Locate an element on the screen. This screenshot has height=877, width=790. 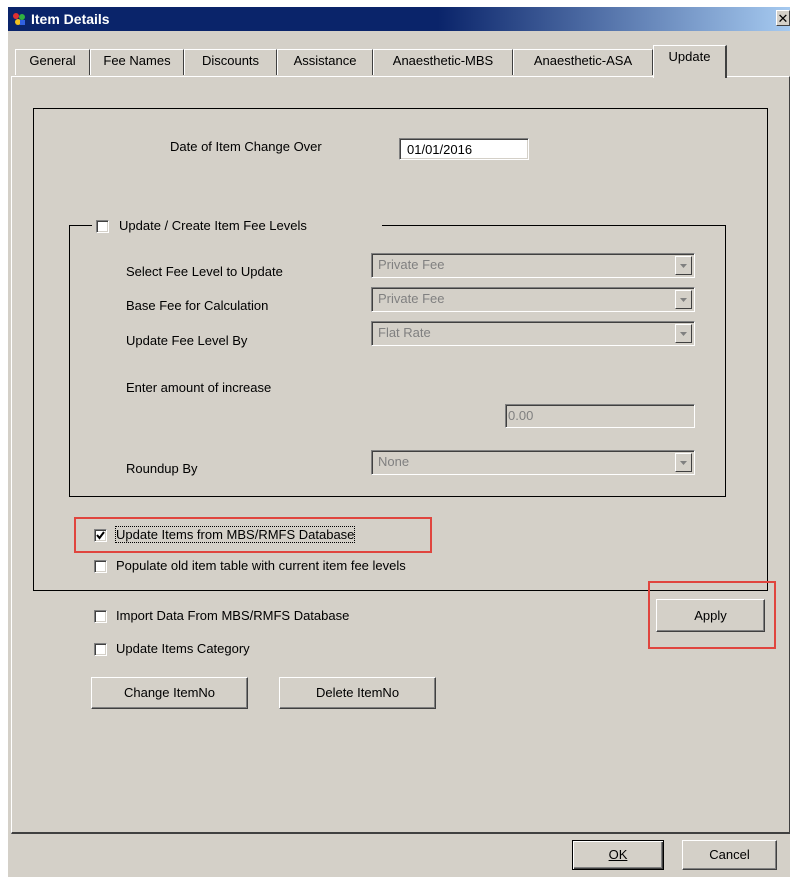
app-icon is located at coordinates (19, 19).